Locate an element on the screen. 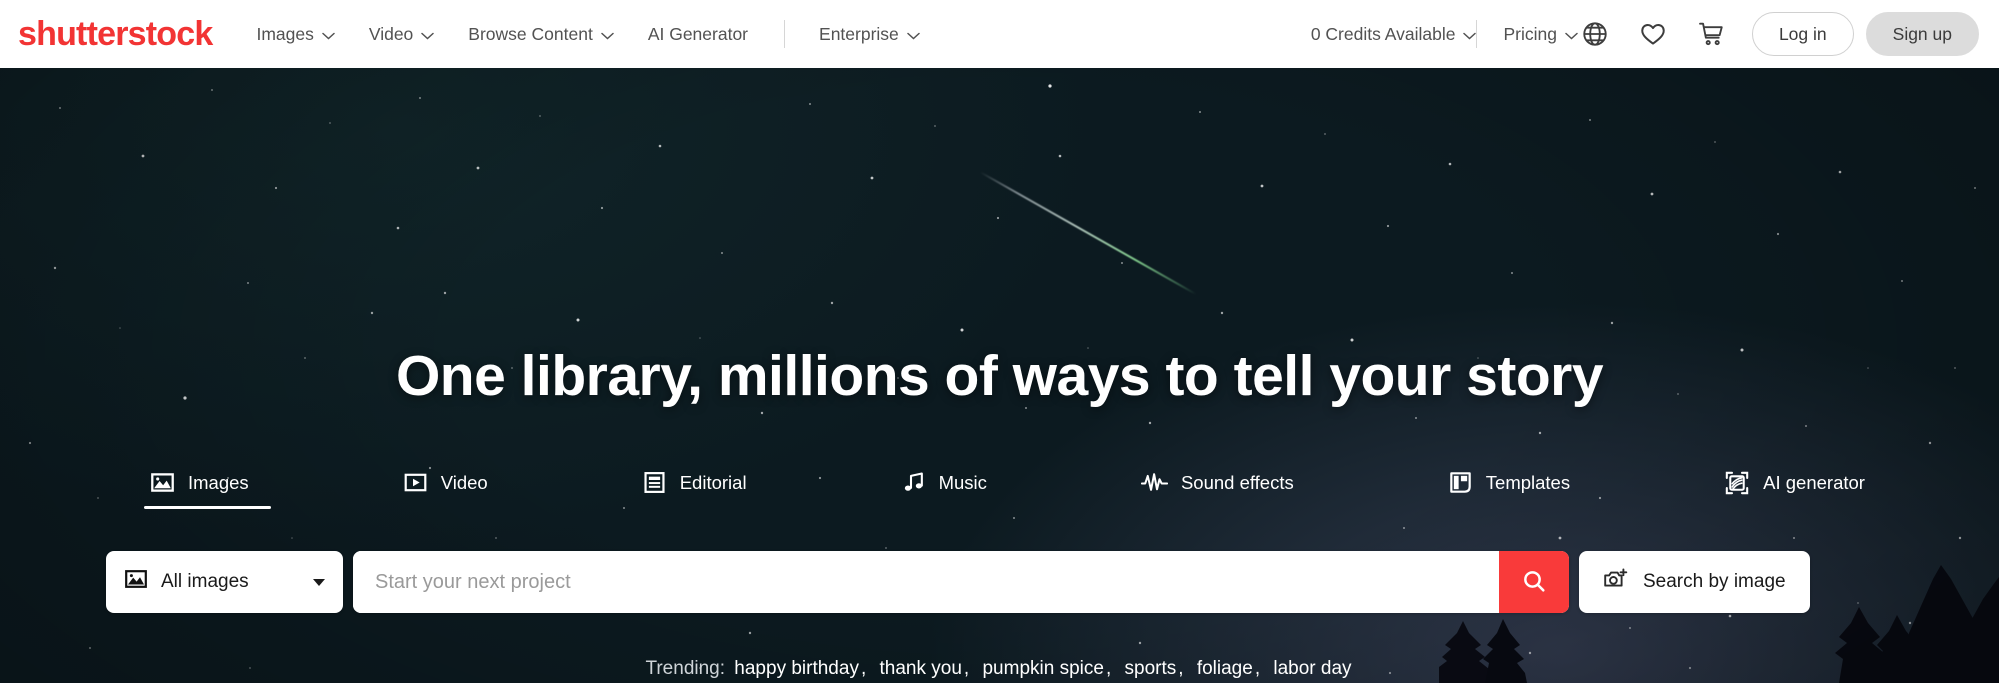 This screenshot has width=1999, height=683. tab-label: AI generator is located at coordinates (1814, 482).